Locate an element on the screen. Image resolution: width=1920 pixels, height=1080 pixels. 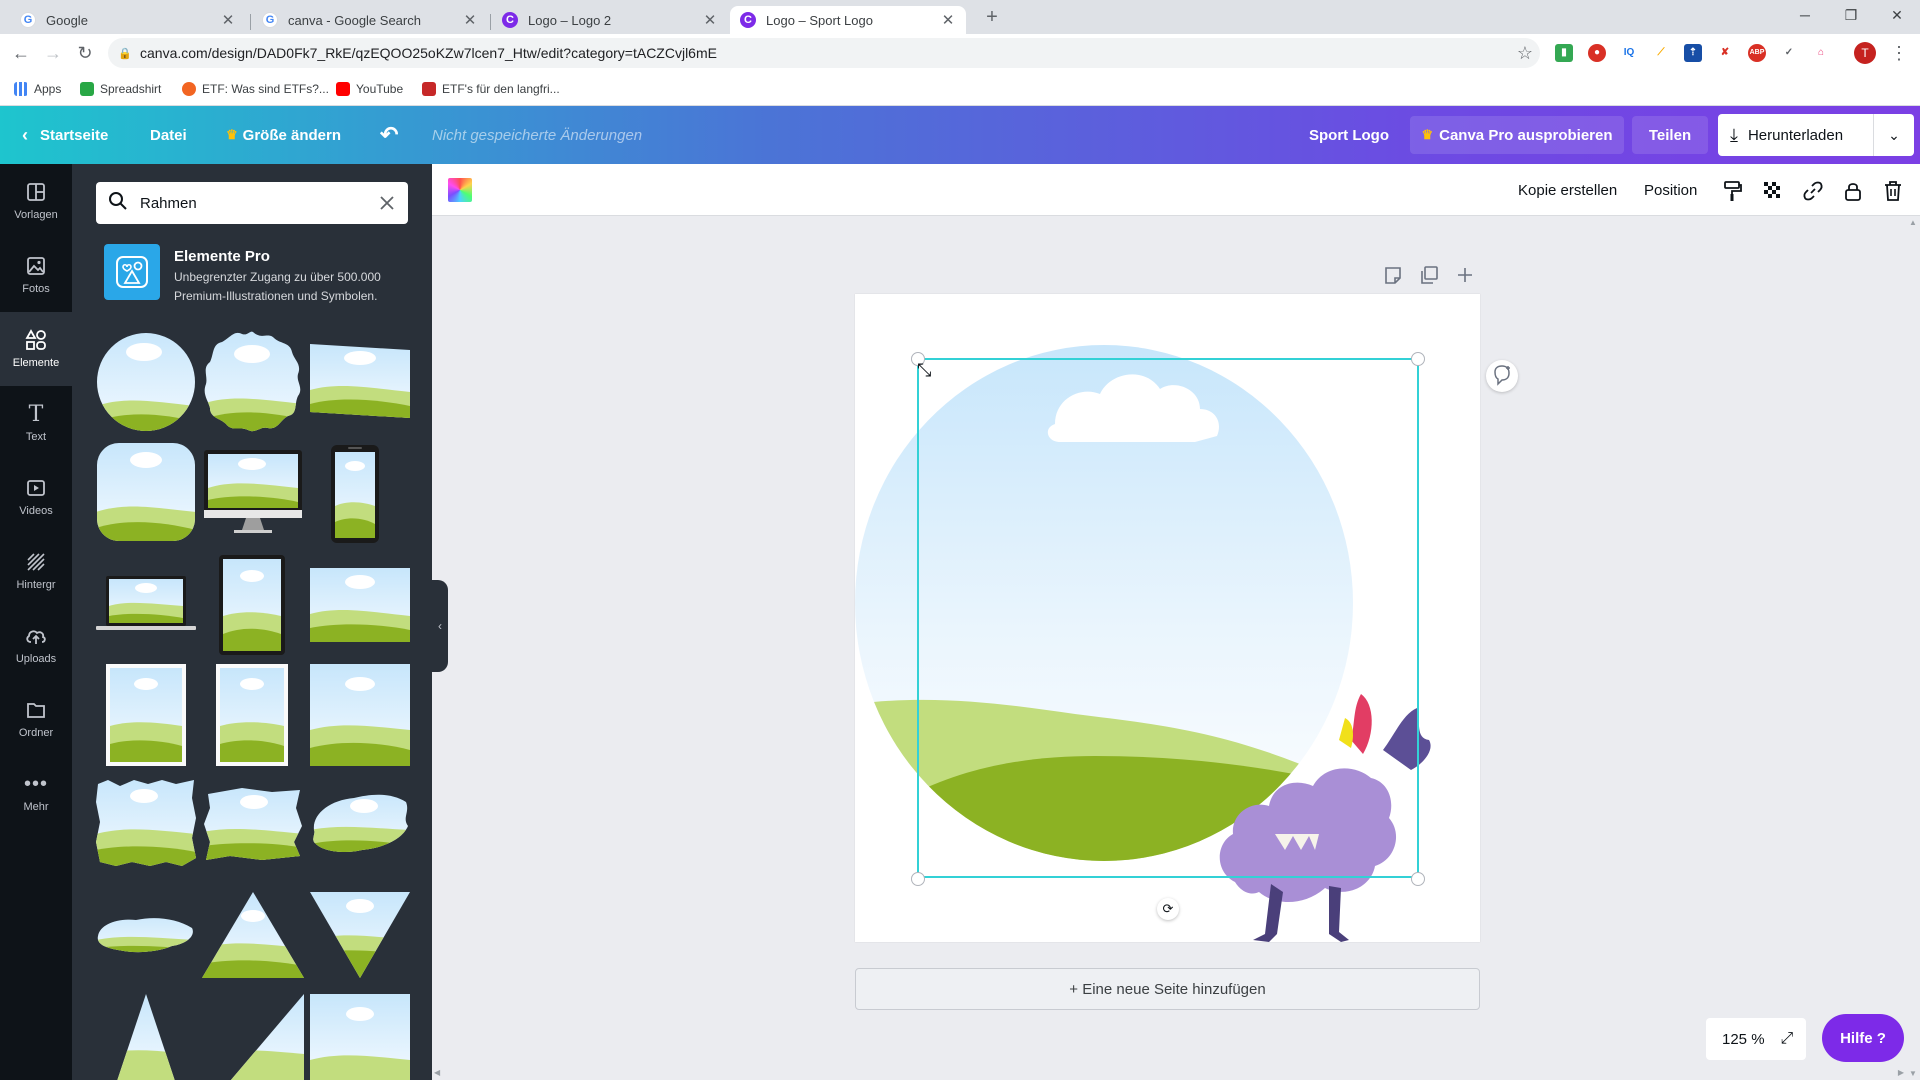
zoom-level: 125 % is located at coordinates (1743, 1039).